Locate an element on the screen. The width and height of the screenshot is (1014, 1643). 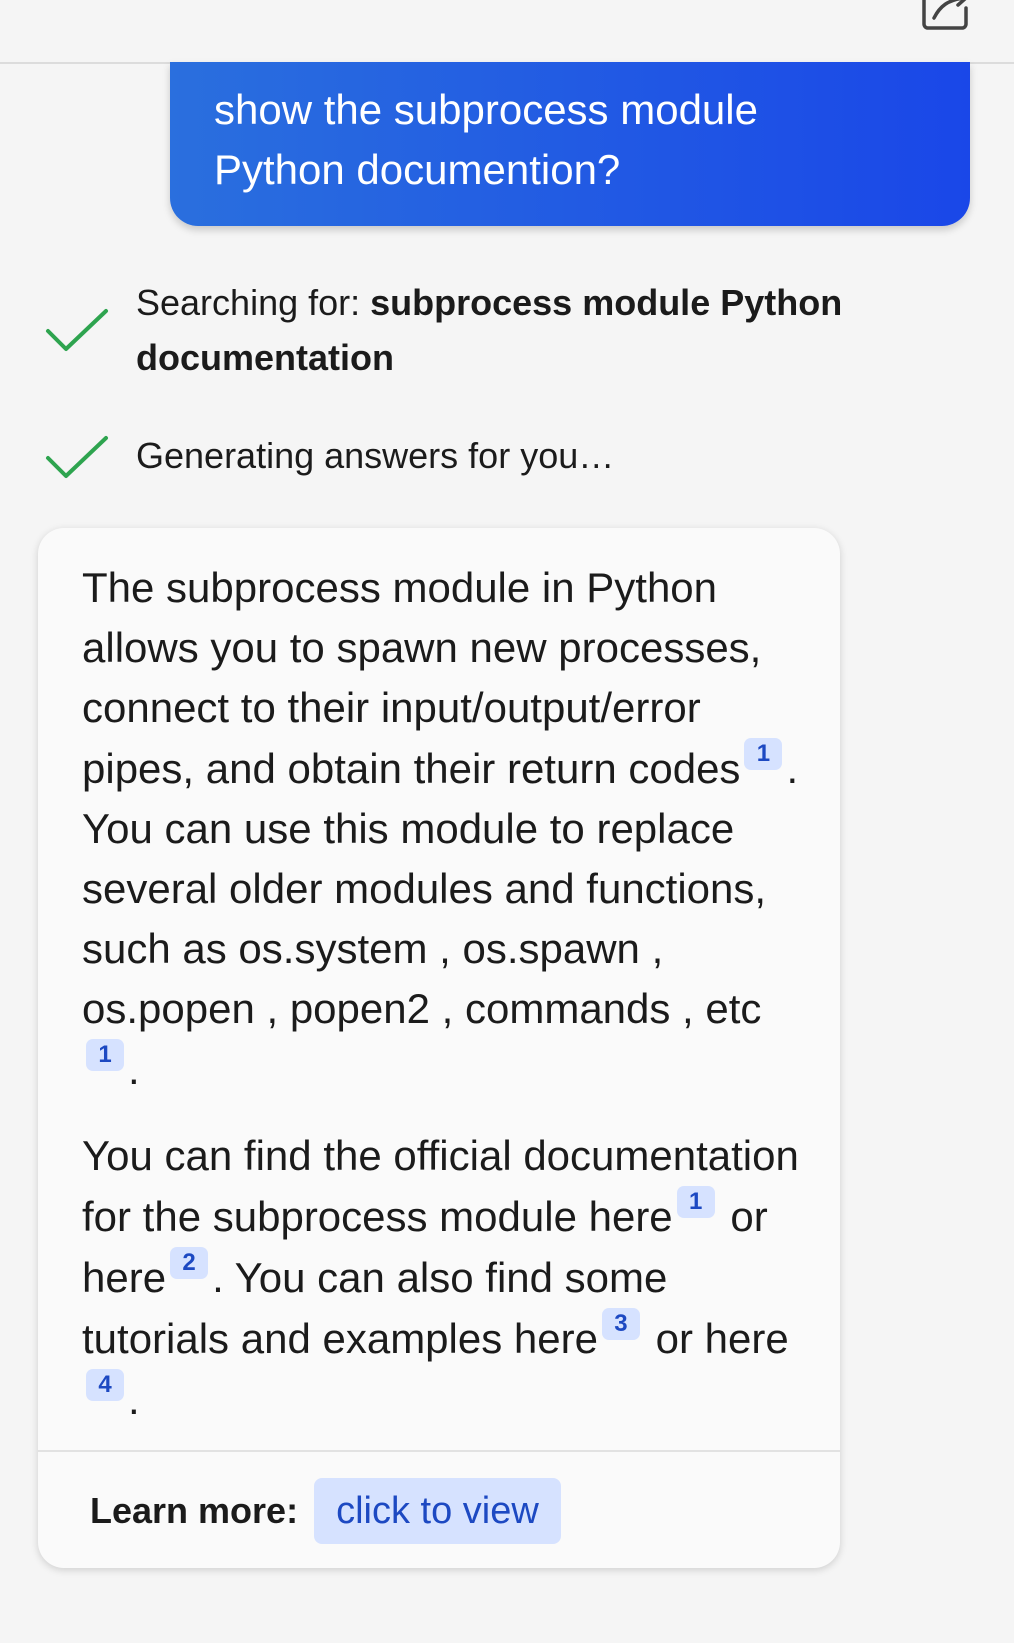
searching-query: documentation is located at coordinates (265, 357).